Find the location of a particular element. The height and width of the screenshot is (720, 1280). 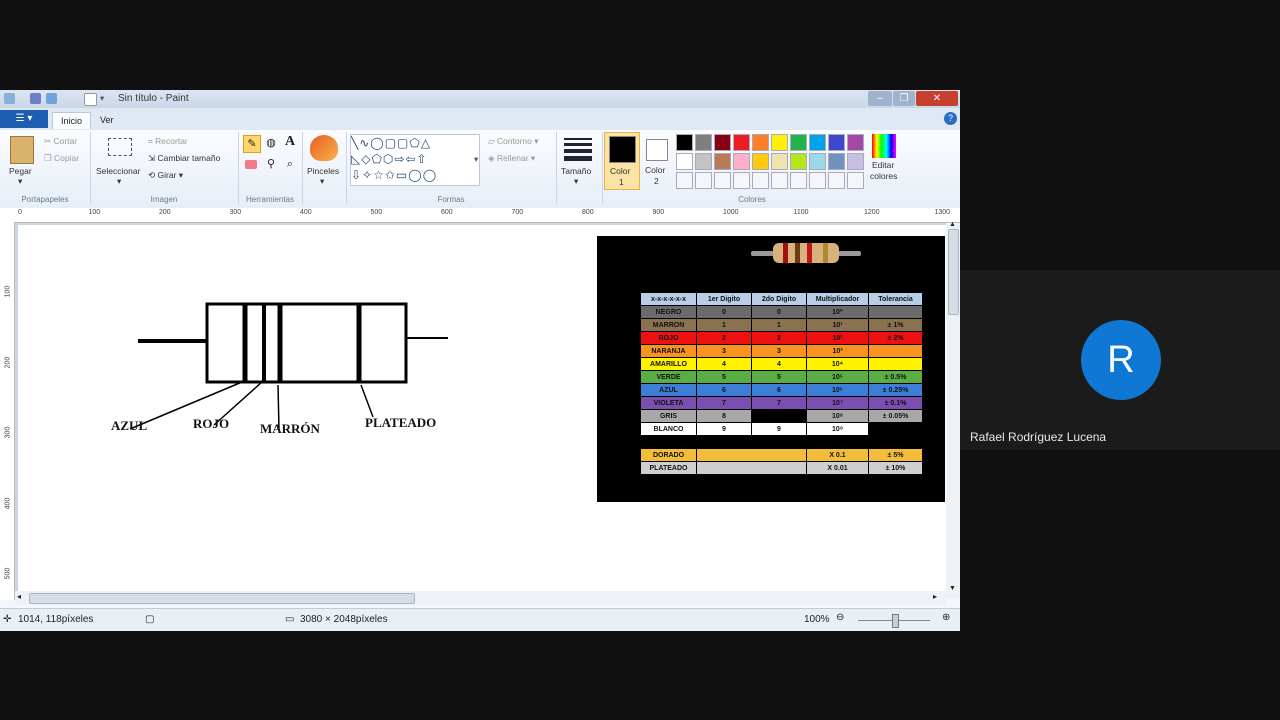

line-size-icon is located at coordinates (578, 149).